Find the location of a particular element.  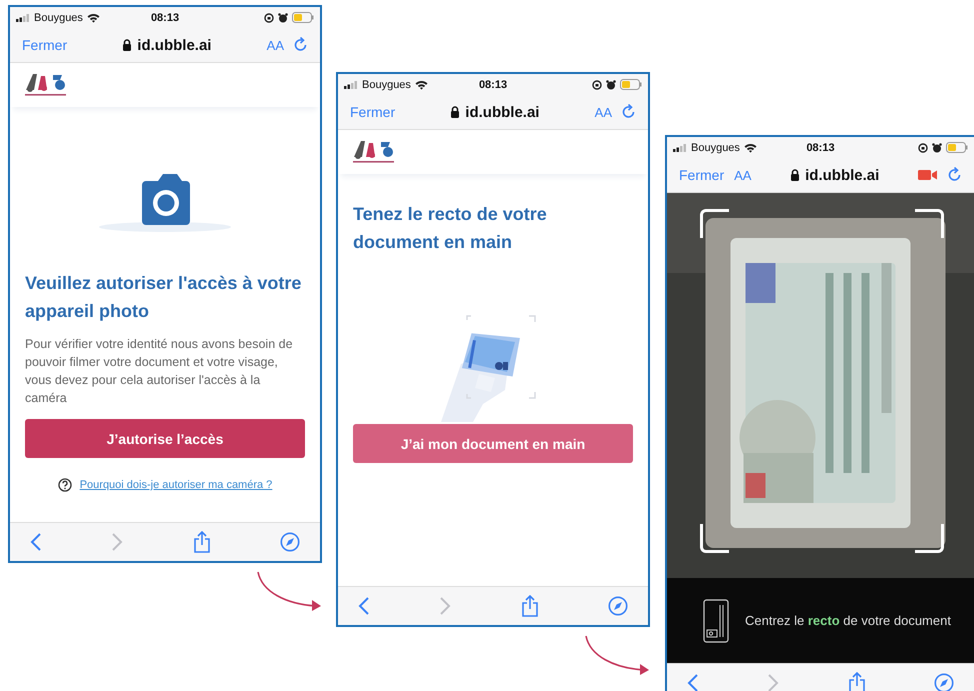

page-heading: Veuillez autoriser l'accès à votre appareil photo is located at coordinates (163, 297).